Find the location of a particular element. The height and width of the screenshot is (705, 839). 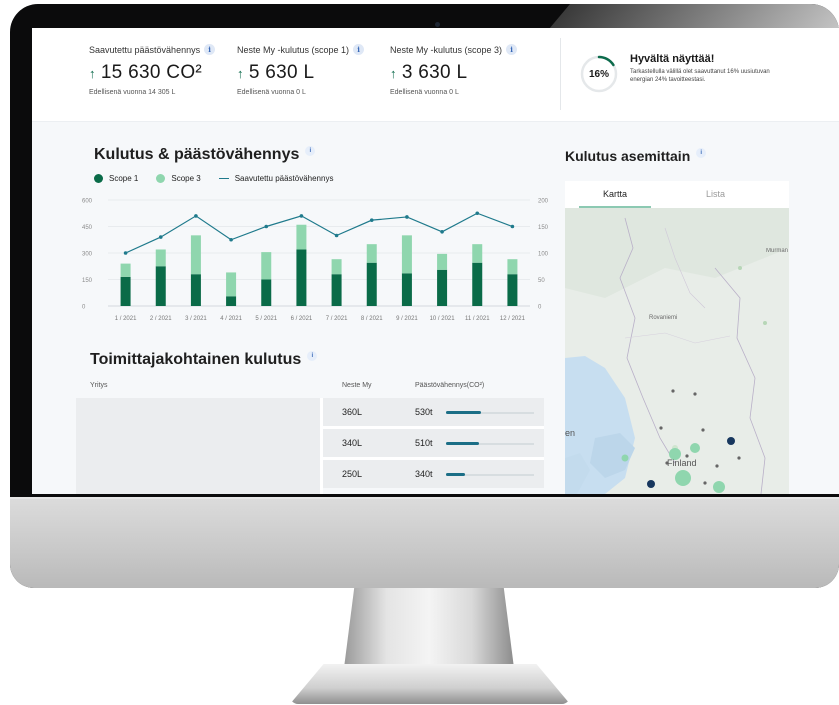

column-separator is located at coordinates (321, 446).